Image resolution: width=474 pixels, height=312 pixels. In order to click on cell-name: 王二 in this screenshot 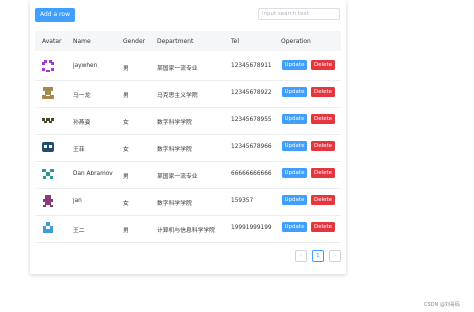, I will do `click(79, 231)`.